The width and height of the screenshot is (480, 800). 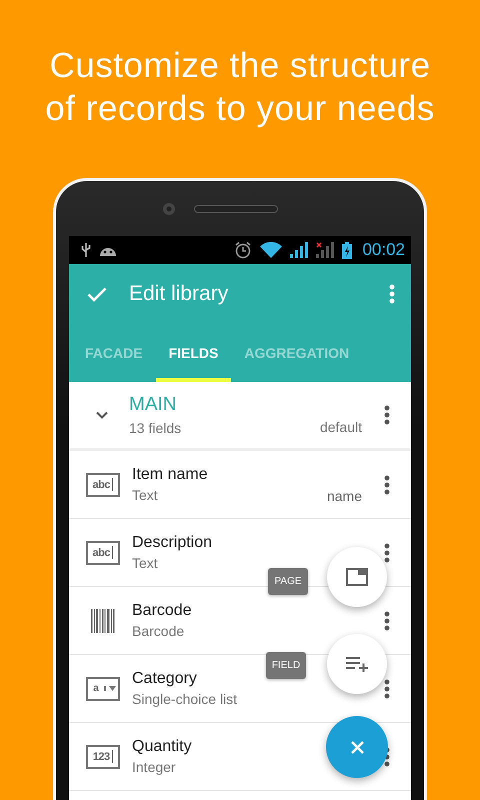 I want to click on toolbar-title: Edit library, so click(x=179, y=294).